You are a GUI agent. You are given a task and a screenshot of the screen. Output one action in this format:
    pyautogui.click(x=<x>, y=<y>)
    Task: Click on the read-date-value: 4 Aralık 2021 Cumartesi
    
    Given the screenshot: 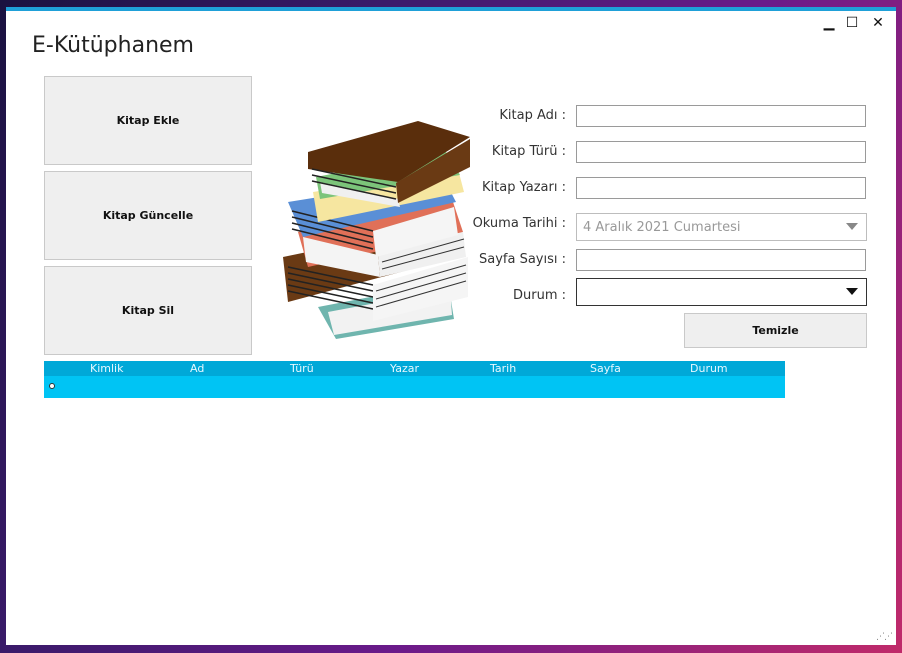 What is the action you would take?
    pyautogui.click(x=662, y=227)
    